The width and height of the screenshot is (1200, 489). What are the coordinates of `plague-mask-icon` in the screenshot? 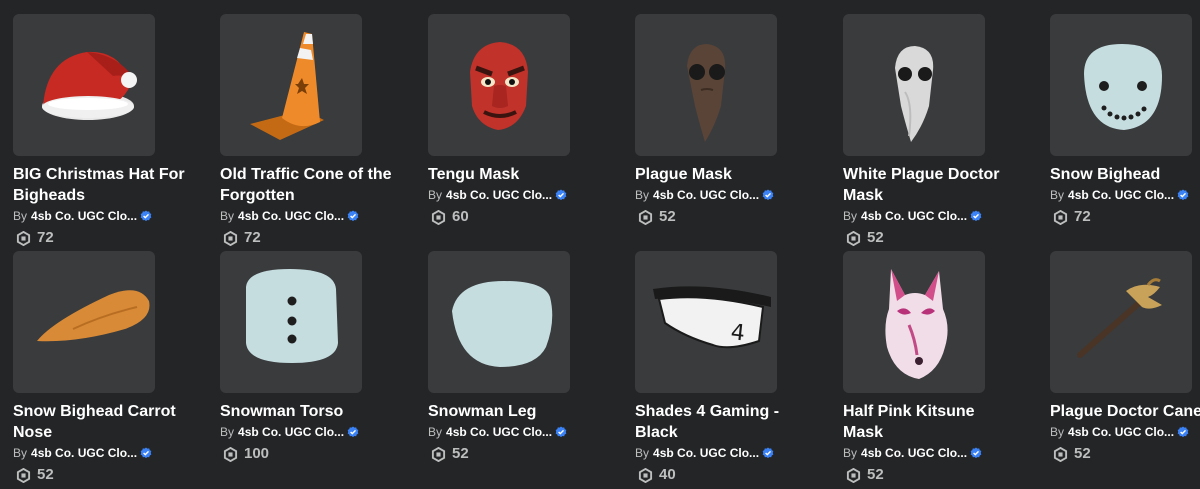 It's located at (706, 93).